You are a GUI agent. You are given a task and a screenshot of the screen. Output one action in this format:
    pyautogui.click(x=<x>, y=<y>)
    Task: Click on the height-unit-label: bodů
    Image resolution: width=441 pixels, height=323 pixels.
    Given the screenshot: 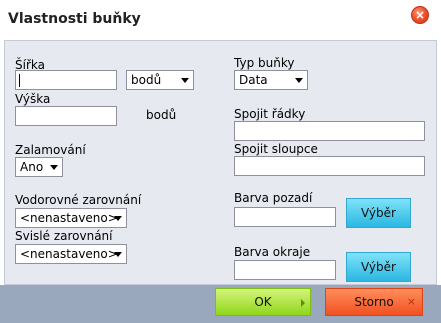 What is the action you would take?
    pyautogui.click(x=161, y=115)
    